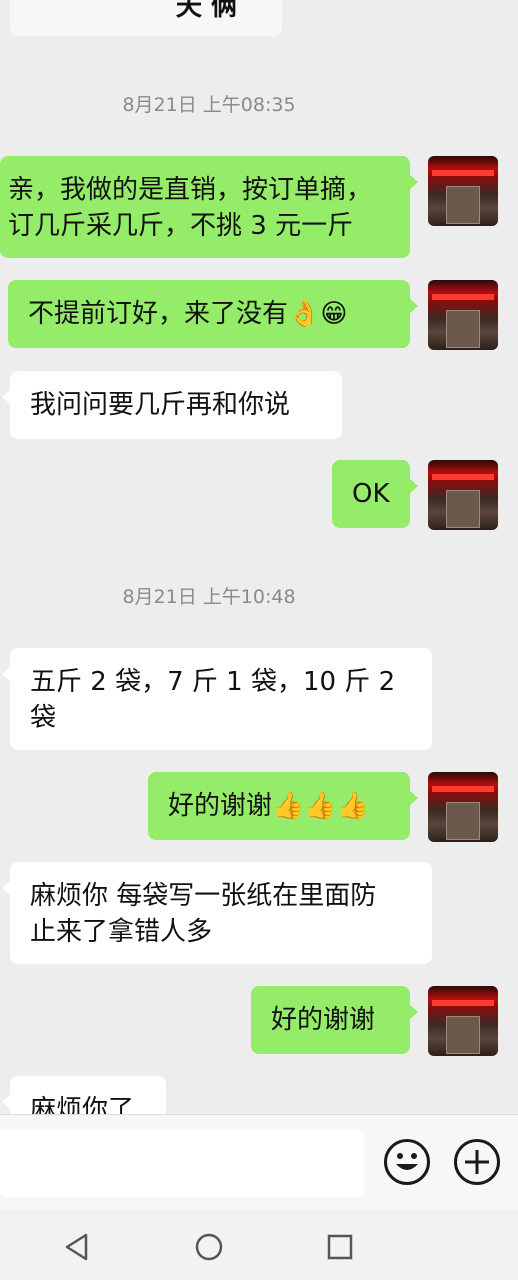 The width and height of the screenshot is (518, 1280). I want to click on message-bubble-sent: 不提前订好，来了没有👌😁, so click(213, 314).